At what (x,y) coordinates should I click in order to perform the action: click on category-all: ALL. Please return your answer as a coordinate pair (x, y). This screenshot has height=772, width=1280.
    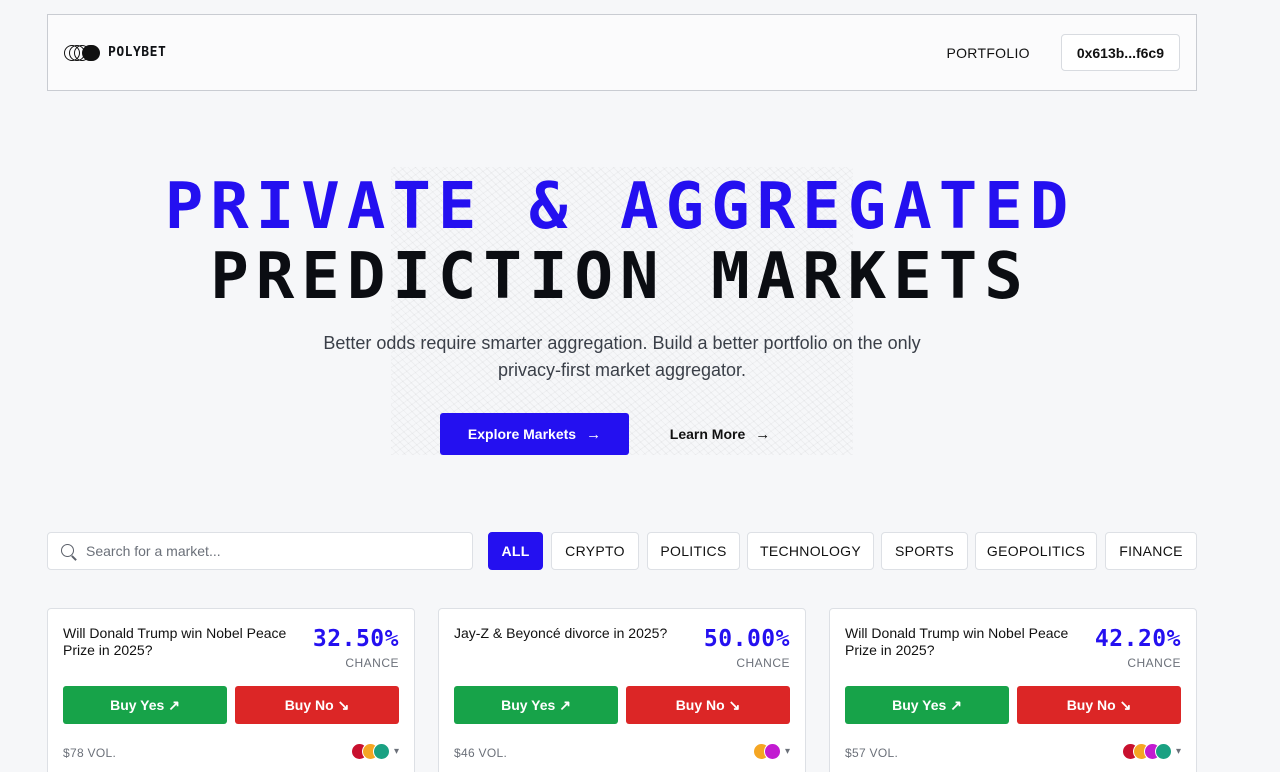
    Looking at the image, I should click on (515, 551).